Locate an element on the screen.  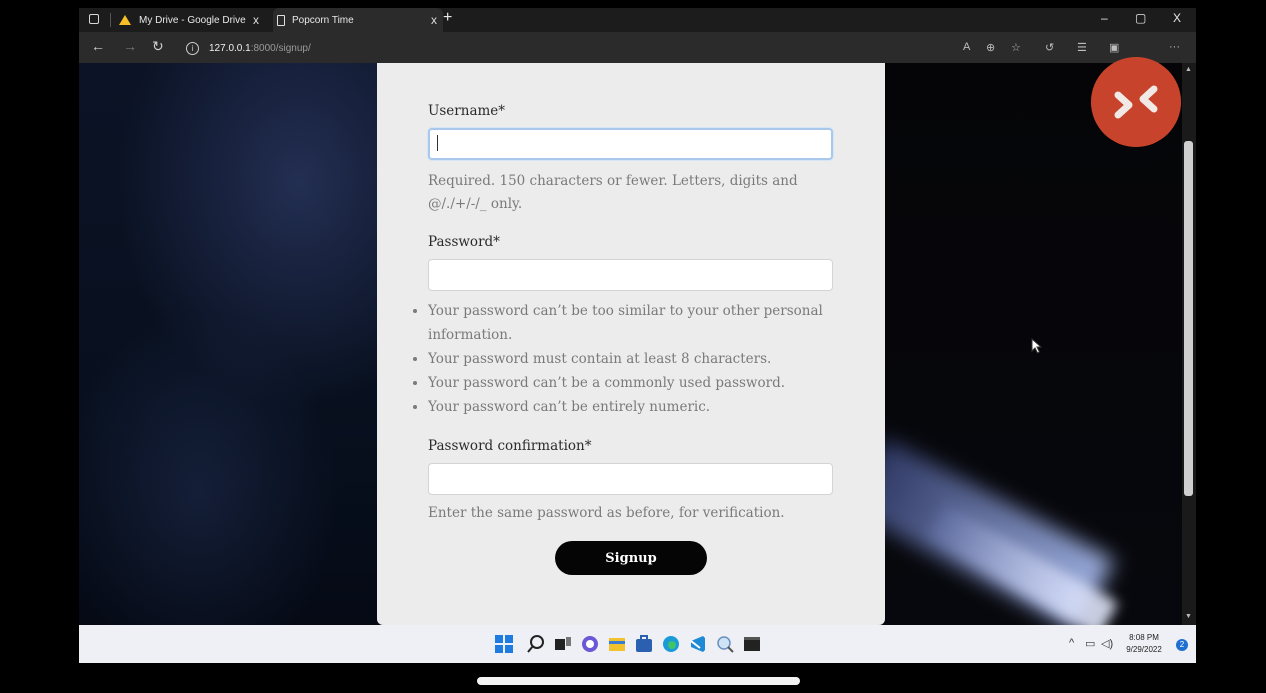
tab-google-drive: My Drive - Google Drive x is located at coordinates (191, 20).